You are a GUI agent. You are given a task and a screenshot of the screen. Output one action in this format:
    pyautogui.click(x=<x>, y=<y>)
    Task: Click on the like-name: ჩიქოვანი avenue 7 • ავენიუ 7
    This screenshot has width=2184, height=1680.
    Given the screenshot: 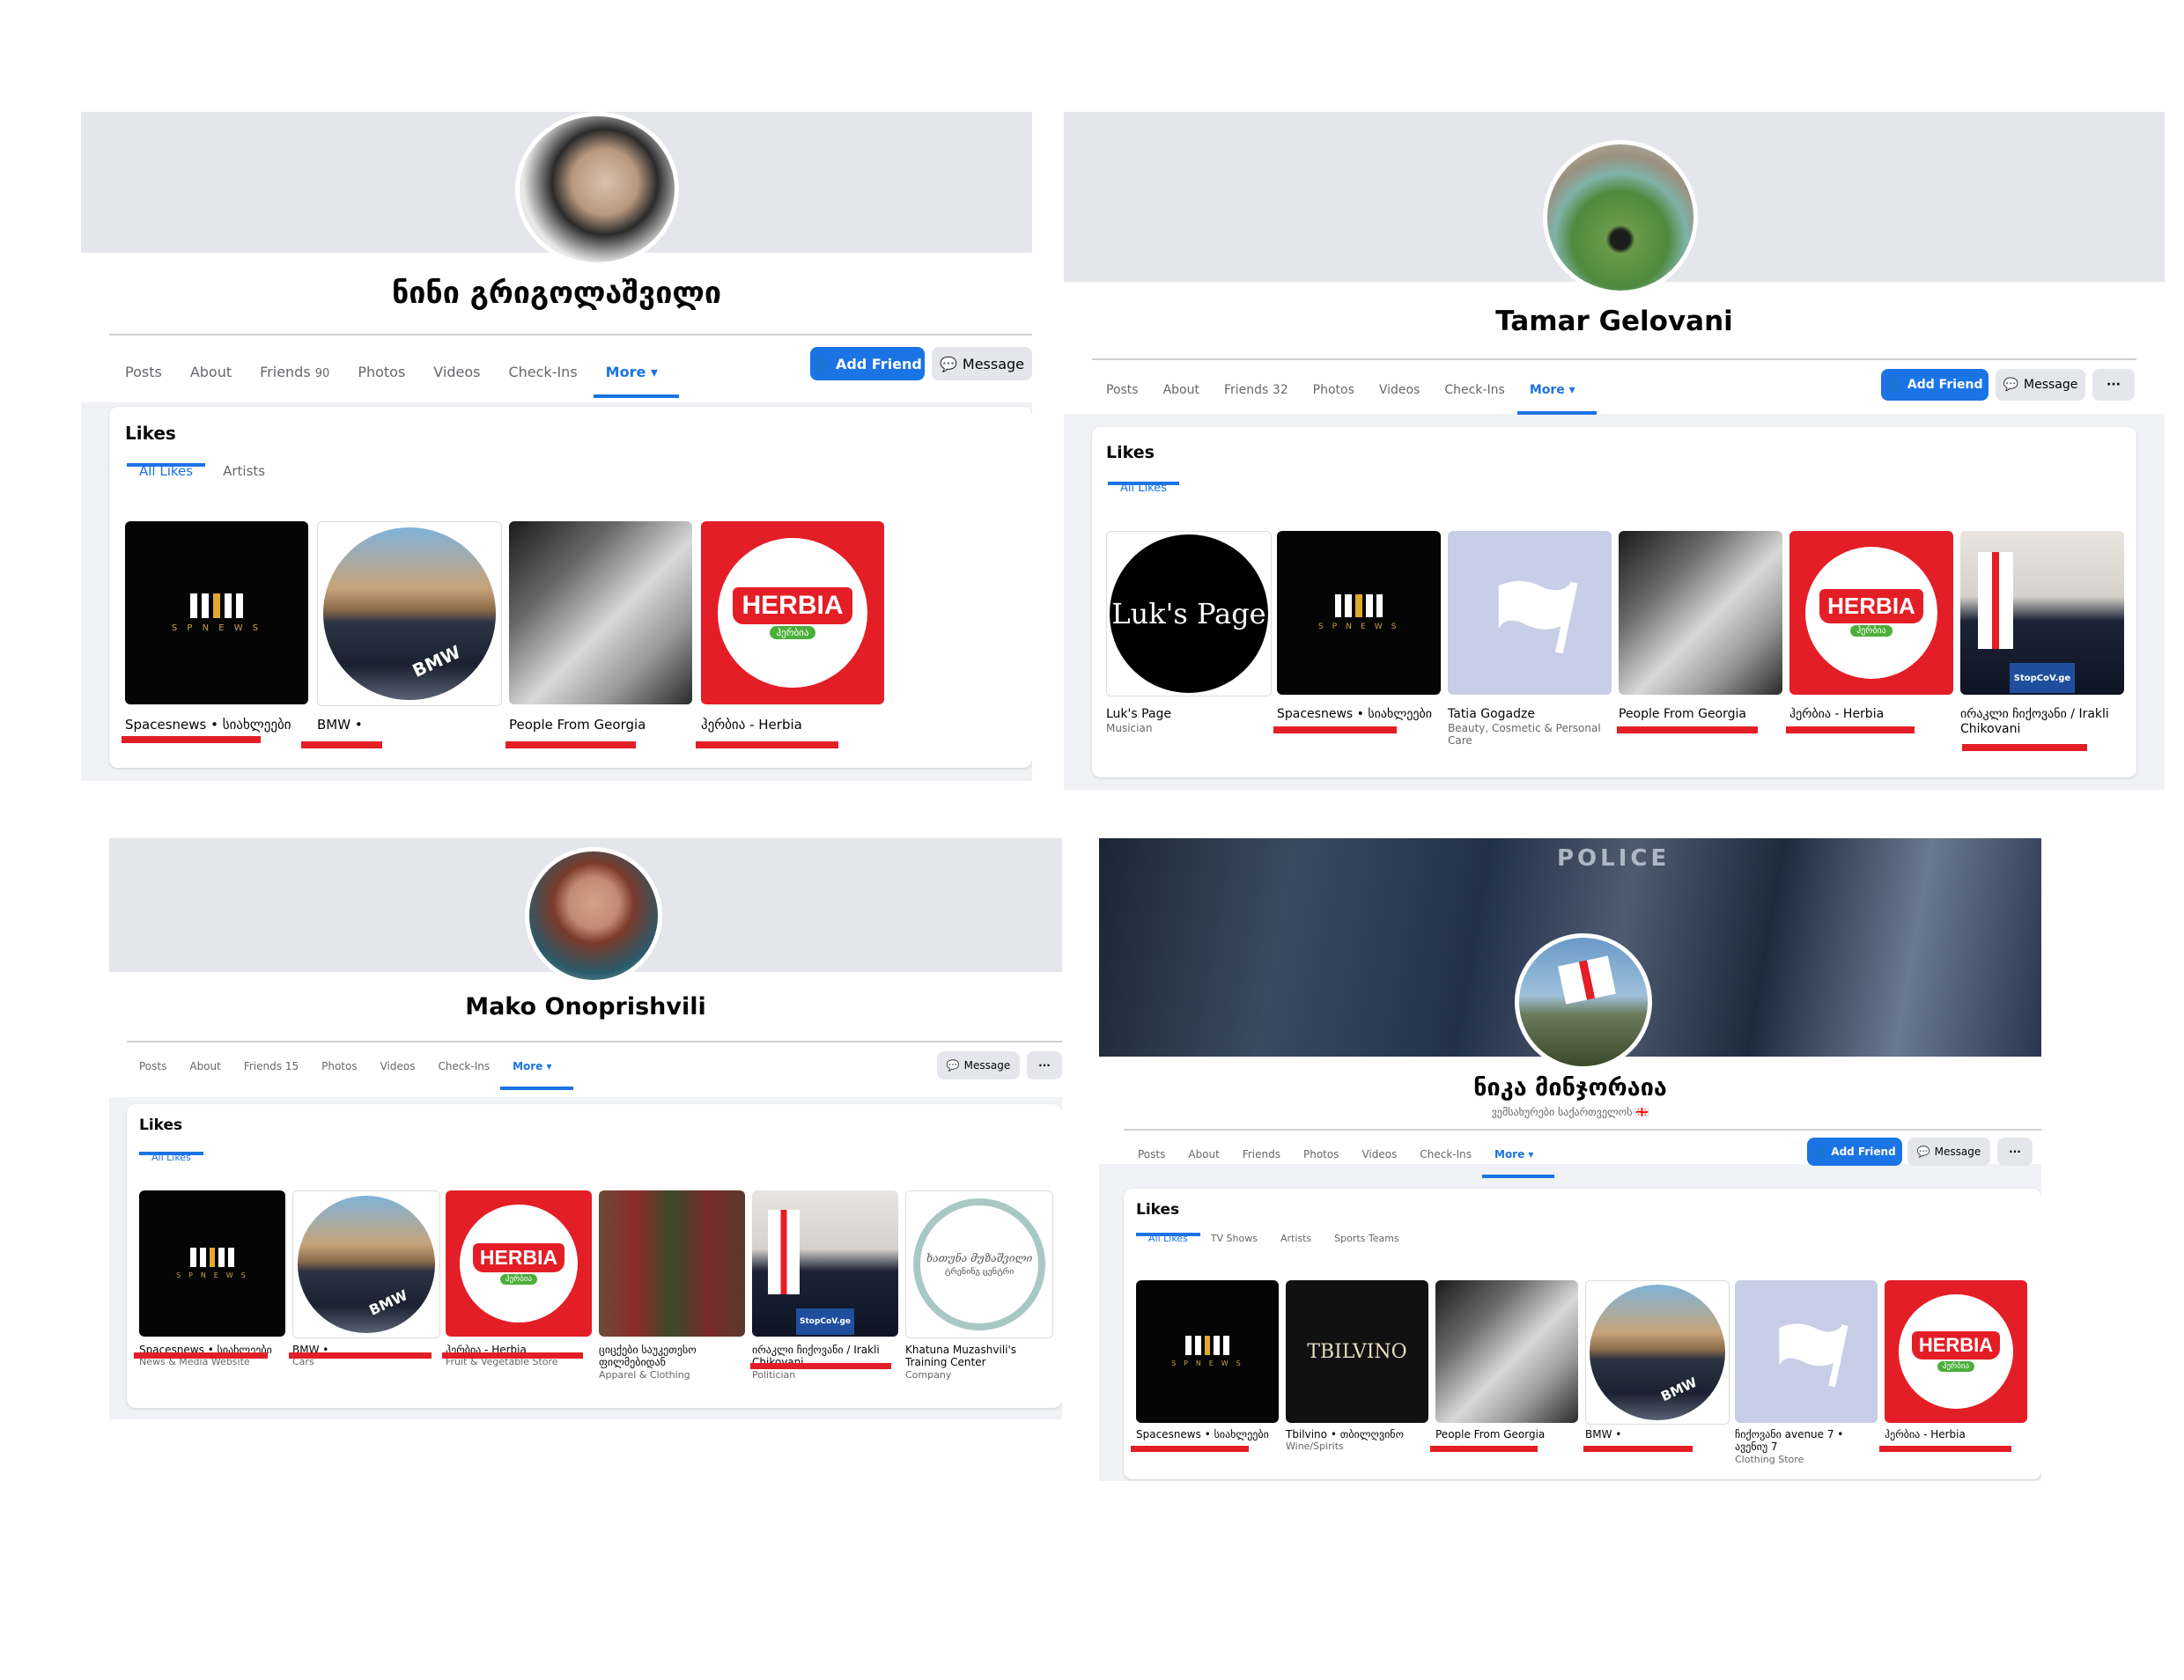 What is the action you would take?
    pyautogui.click(x=1789, y=1440)
    